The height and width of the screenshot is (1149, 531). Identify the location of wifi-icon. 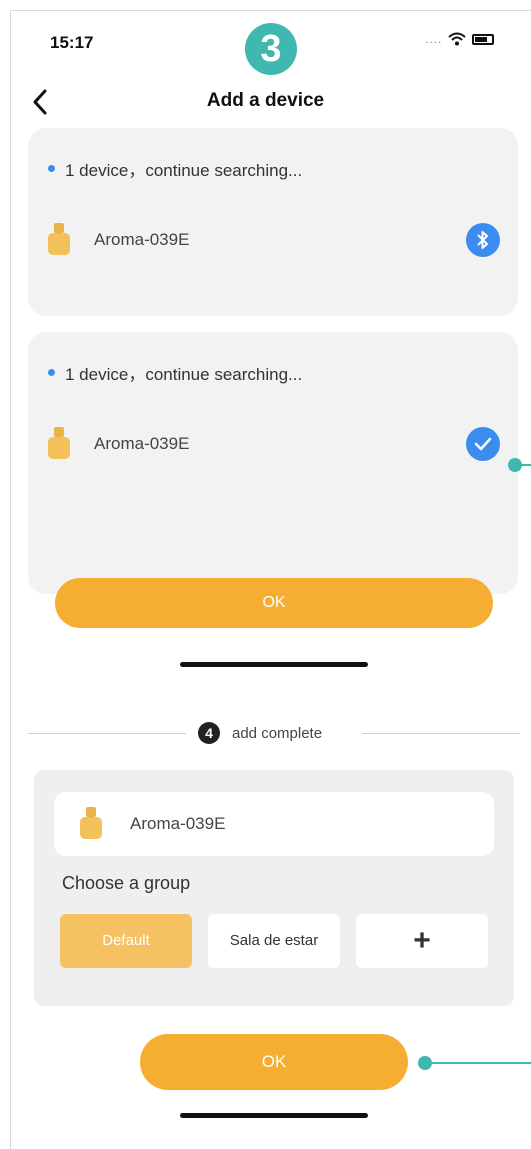
(457, 39).